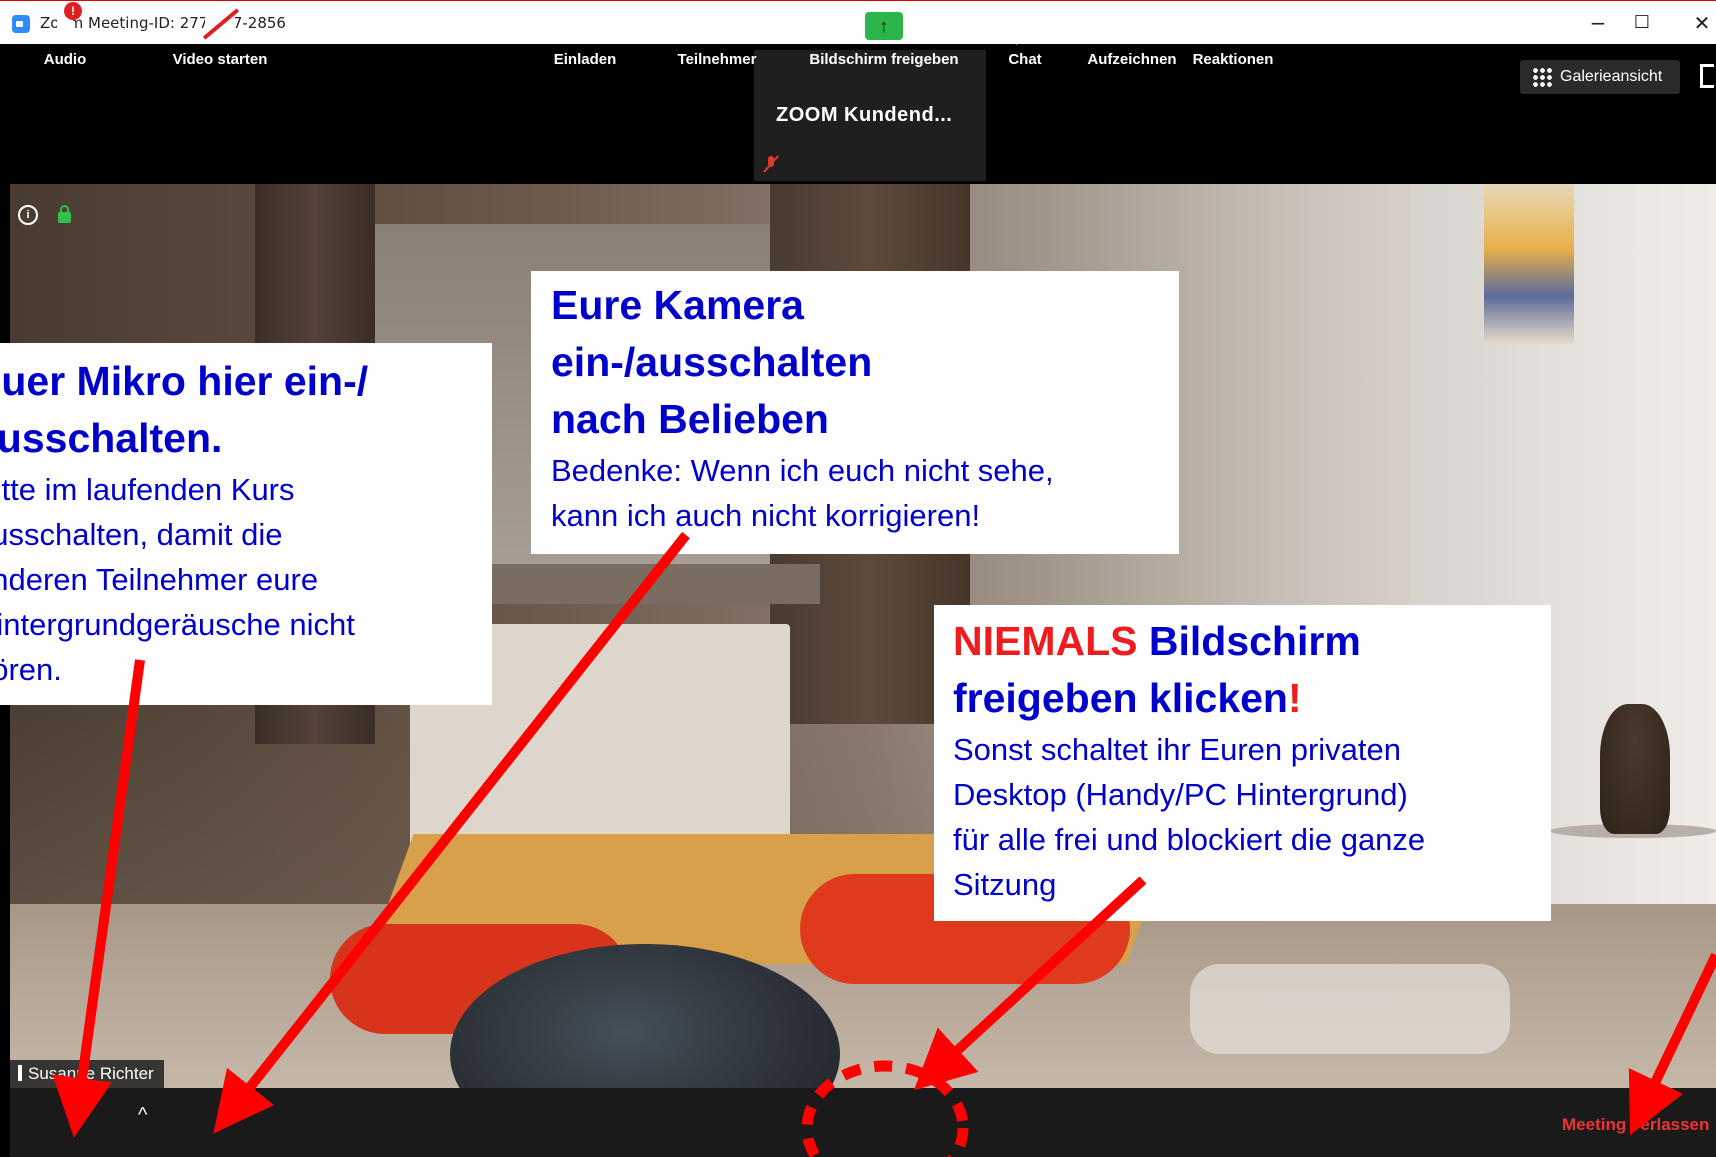  Describe the element at coordinates (1120, 698) in the screenshot. I see `callout-share-heading-line2: freigeben klicken` at that location.